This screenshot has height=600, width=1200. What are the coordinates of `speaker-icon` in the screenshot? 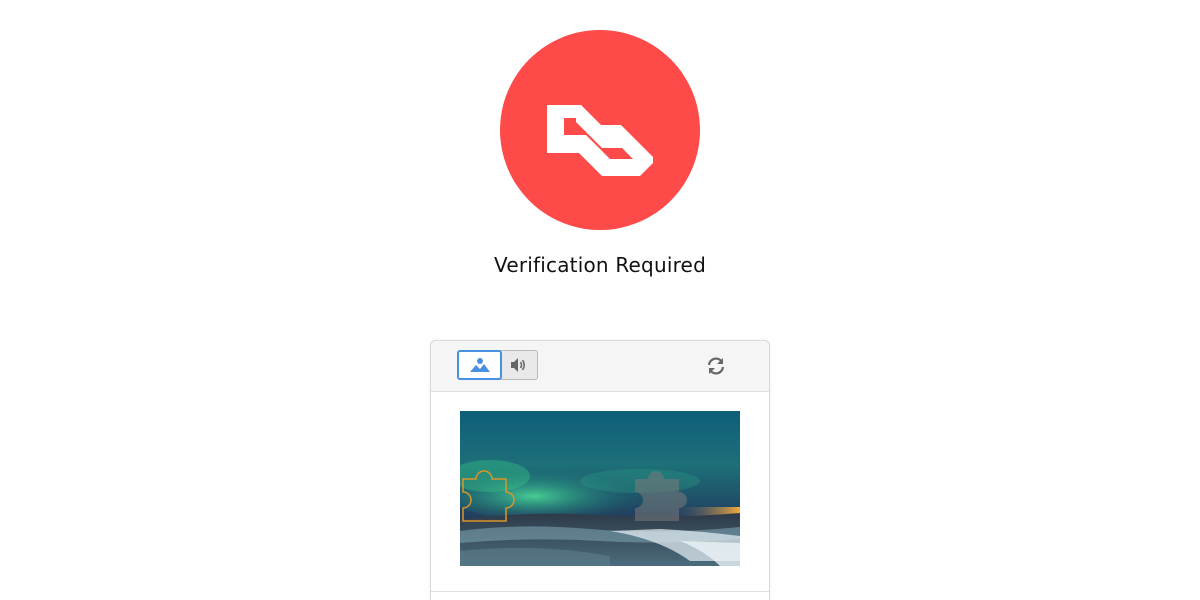 It's located at (518, 365).